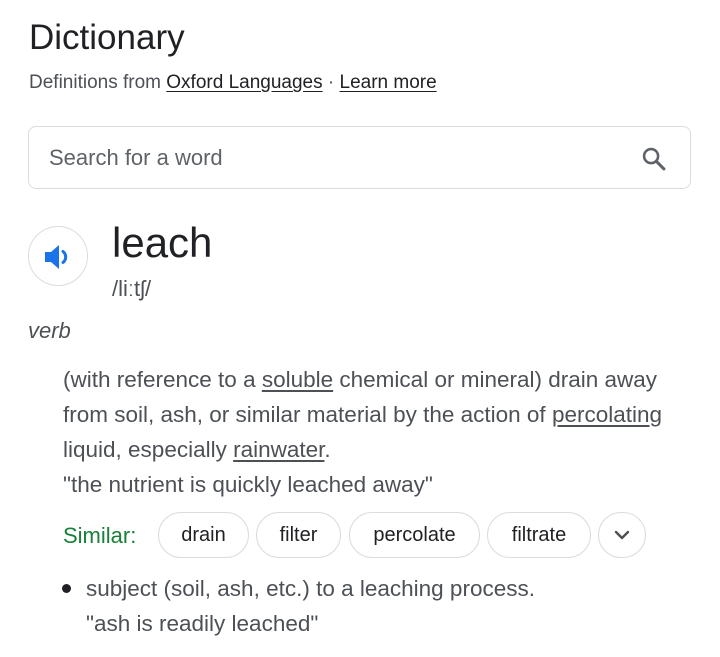  I want to click on search-box, so click(359, 157).